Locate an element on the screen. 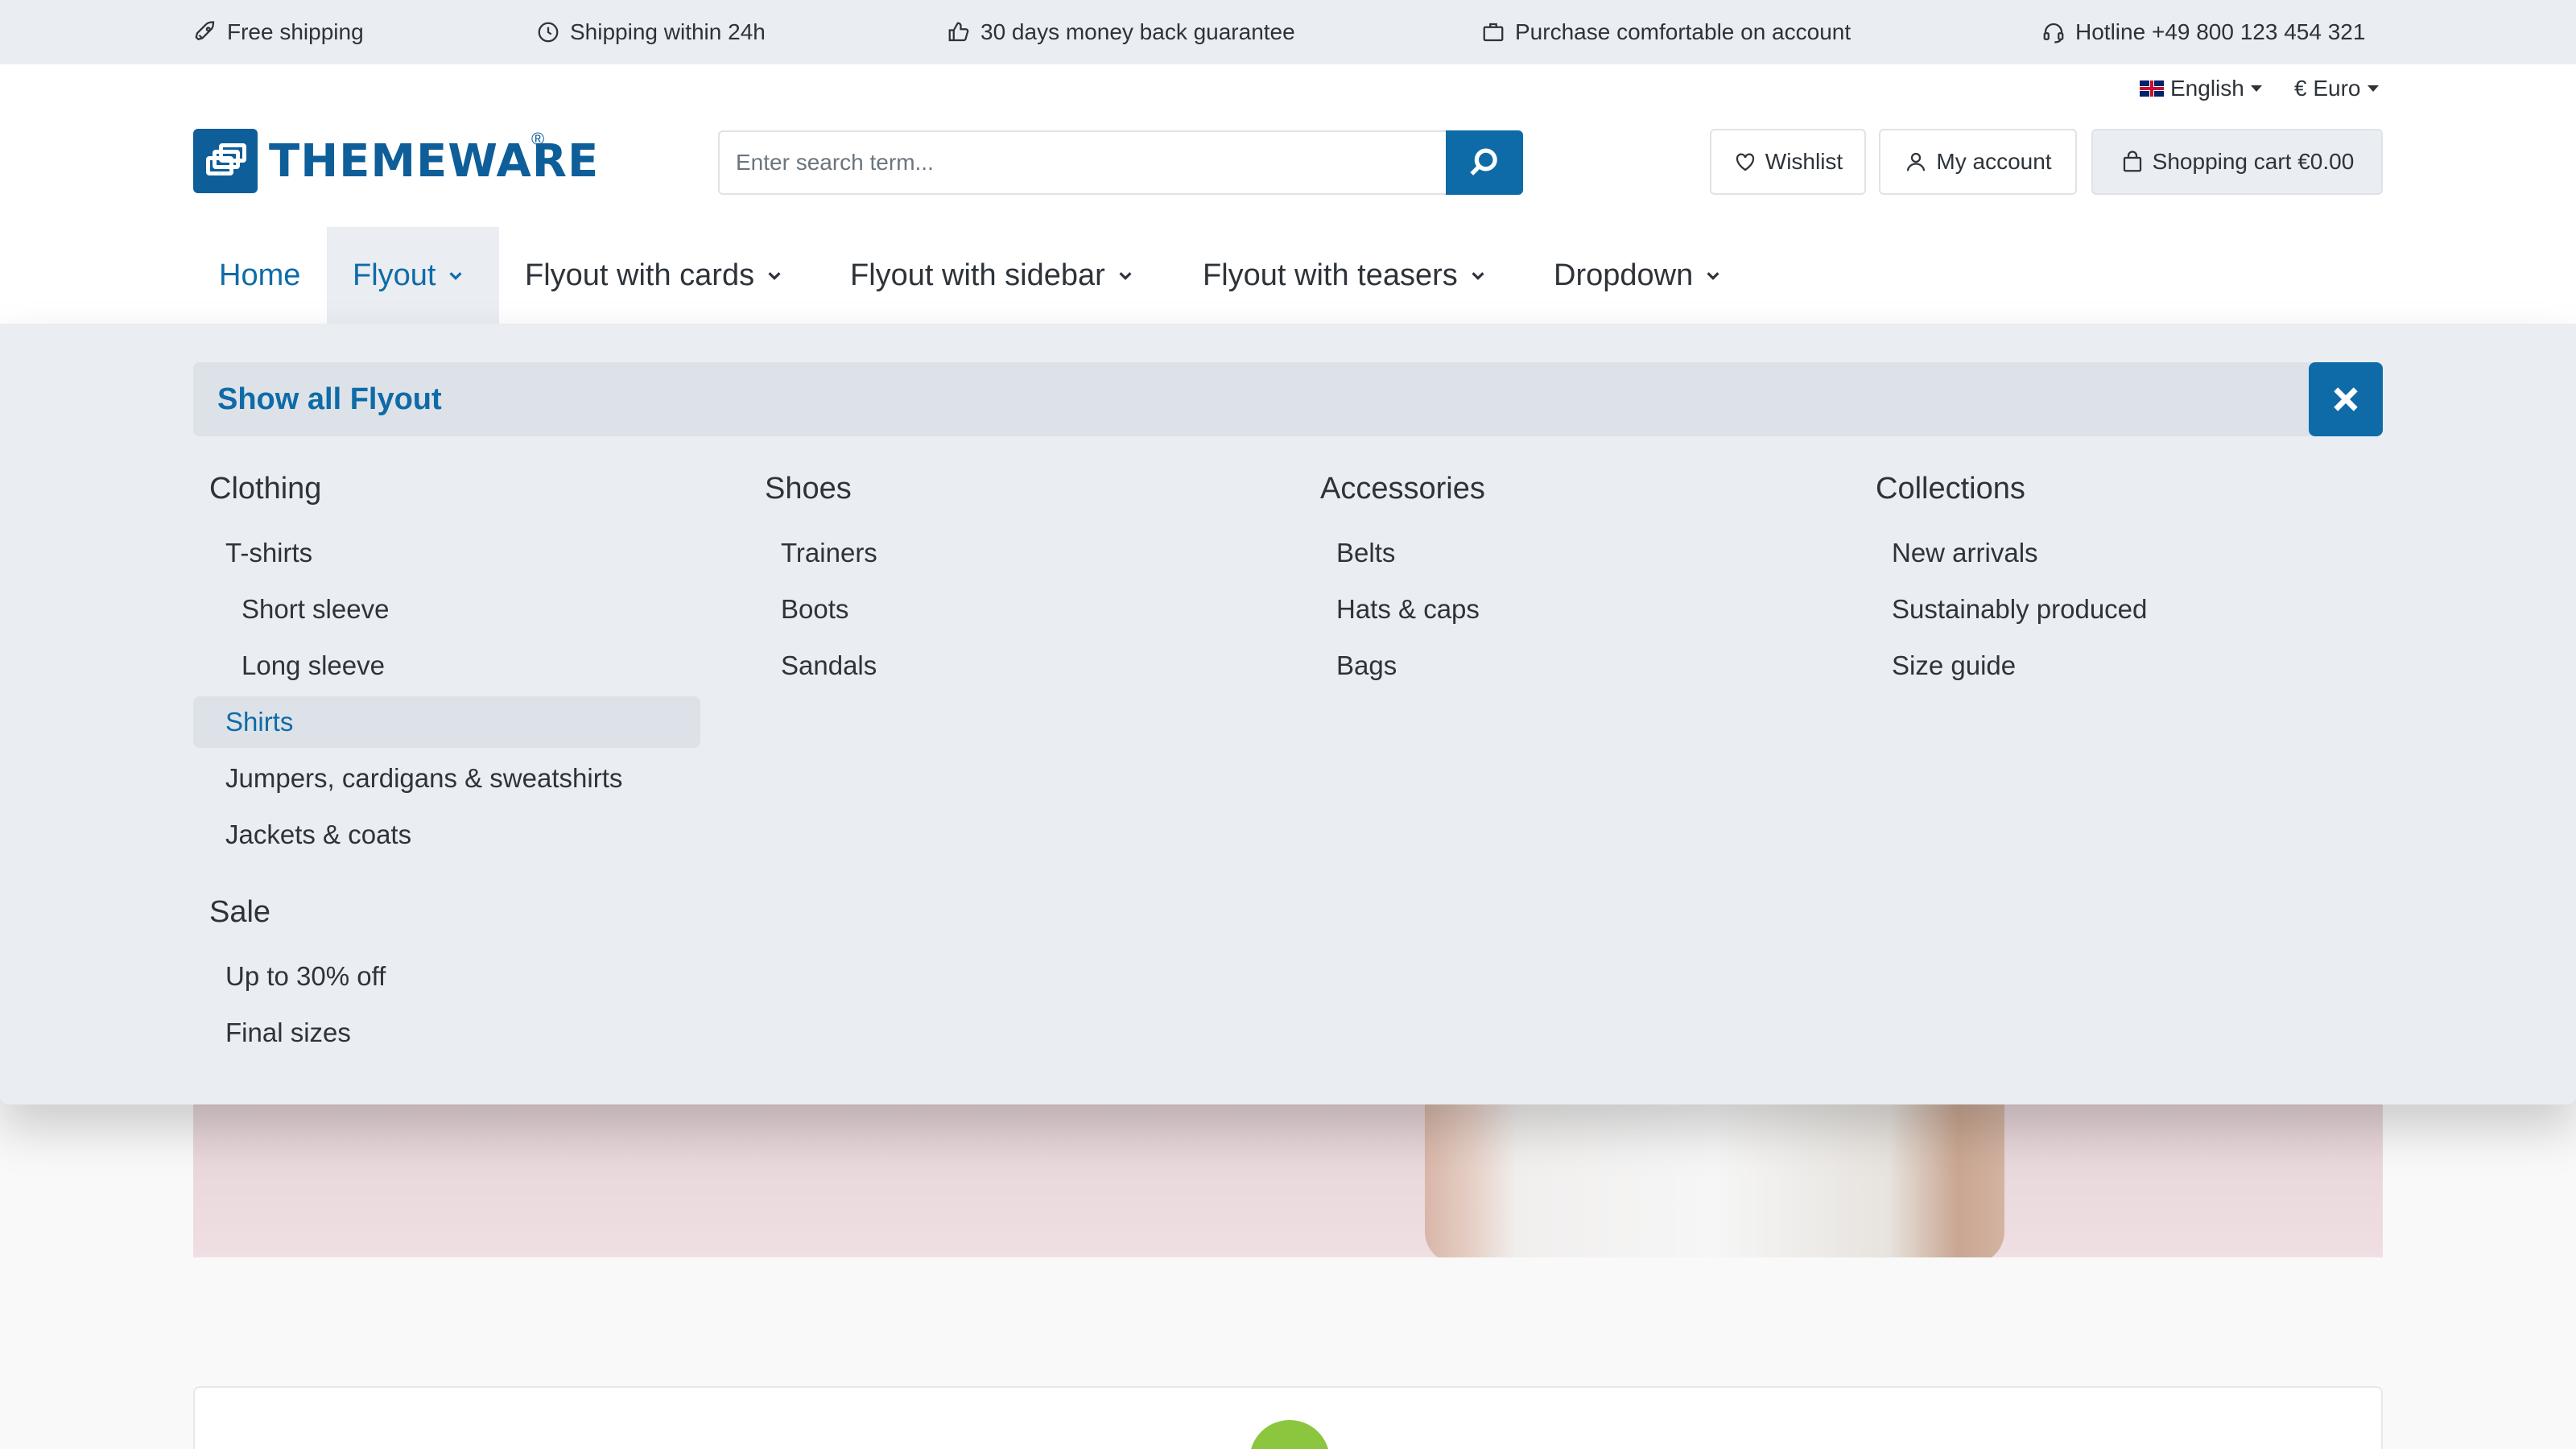 The height and width of the screenshot is (1449, 2576). wishlist-label: Wishlist is located at coordinates (1804, 161).